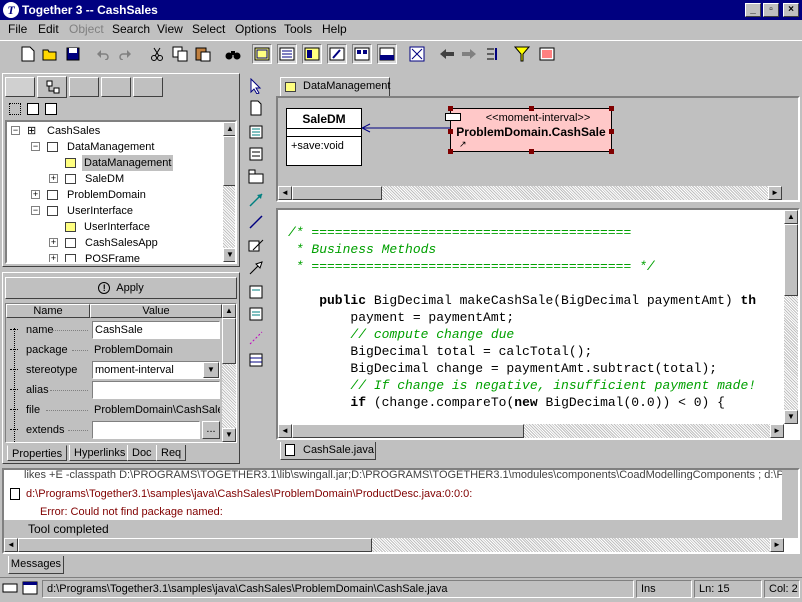  What do you see at coordinates (17, 29) in the screenshot?
I see `menu-file: File` at bounding box center [17, 29].